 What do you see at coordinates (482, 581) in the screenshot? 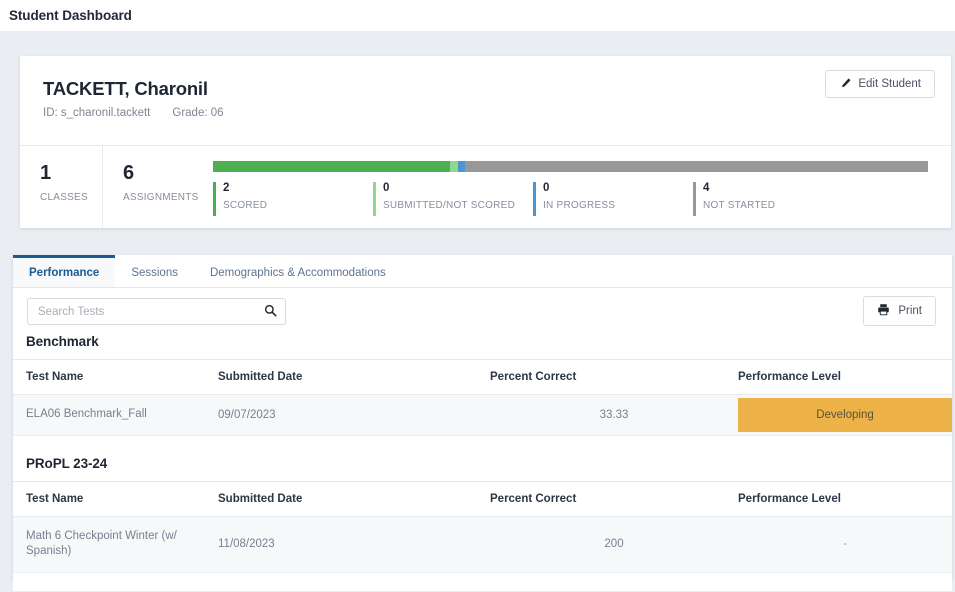
I see `panel-tail` at bounding box center [482, 581].